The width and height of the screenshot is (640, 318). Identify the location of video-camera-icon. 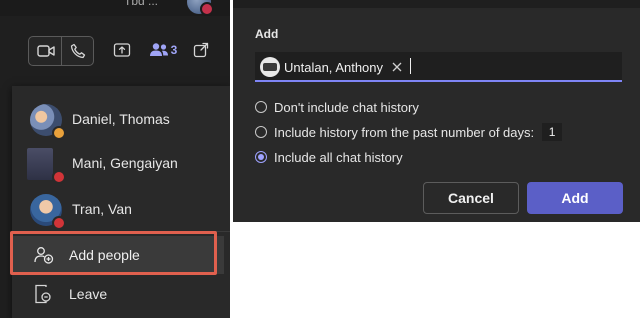
(46, 51).